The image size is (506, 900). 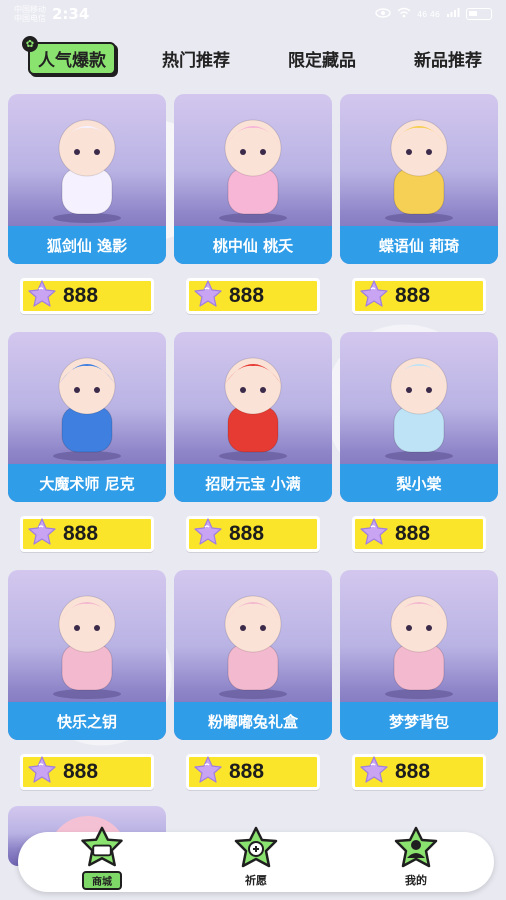 I want to click on bottom-nav: 商城 祈愿 我的, so click(x=256, y=859).